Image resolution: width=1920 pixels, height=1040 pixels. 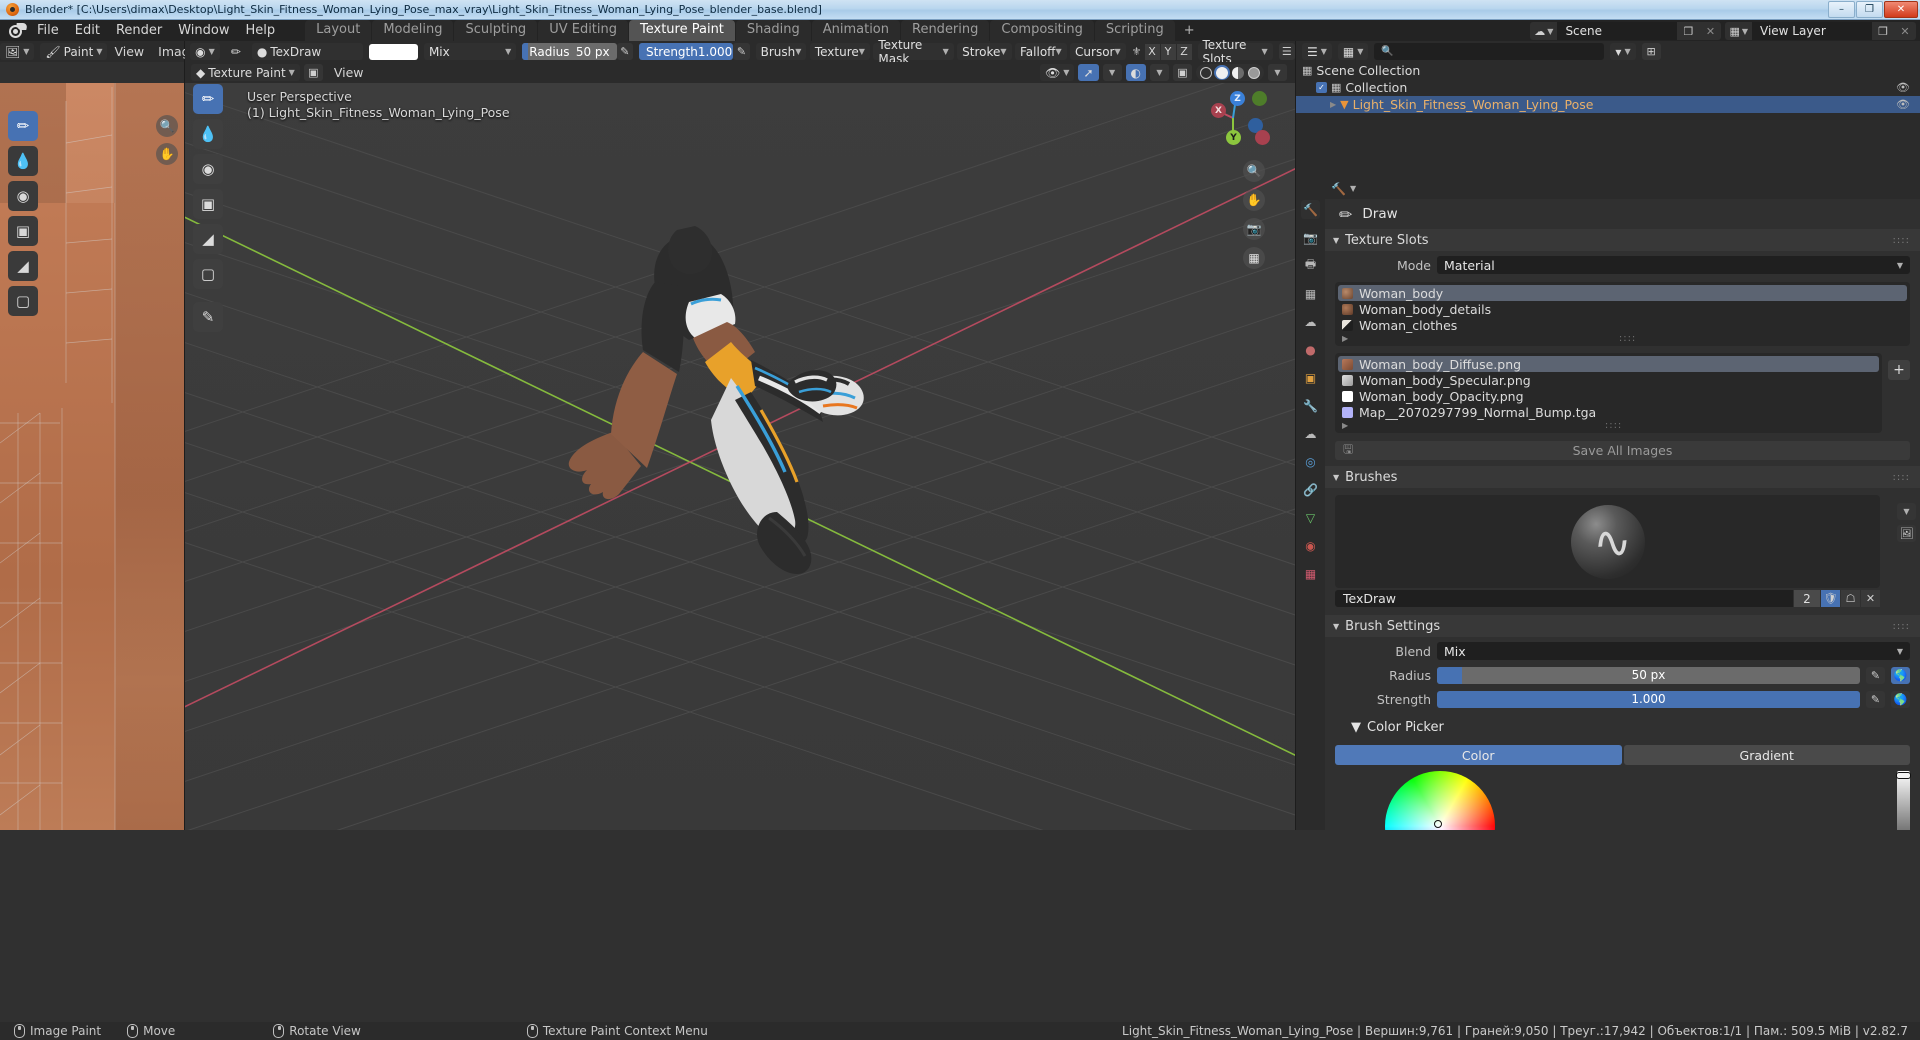 What do you see at coordinates (1112, 72) in the screenshot?
I see `gizmo-dropdown-icon: ▼` at bounding box center [1112, 72].